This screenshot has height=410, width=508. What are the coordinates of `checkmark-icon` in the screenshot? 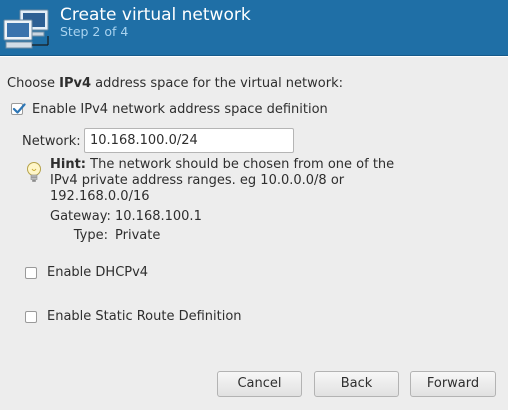 It's located at (19, 108).